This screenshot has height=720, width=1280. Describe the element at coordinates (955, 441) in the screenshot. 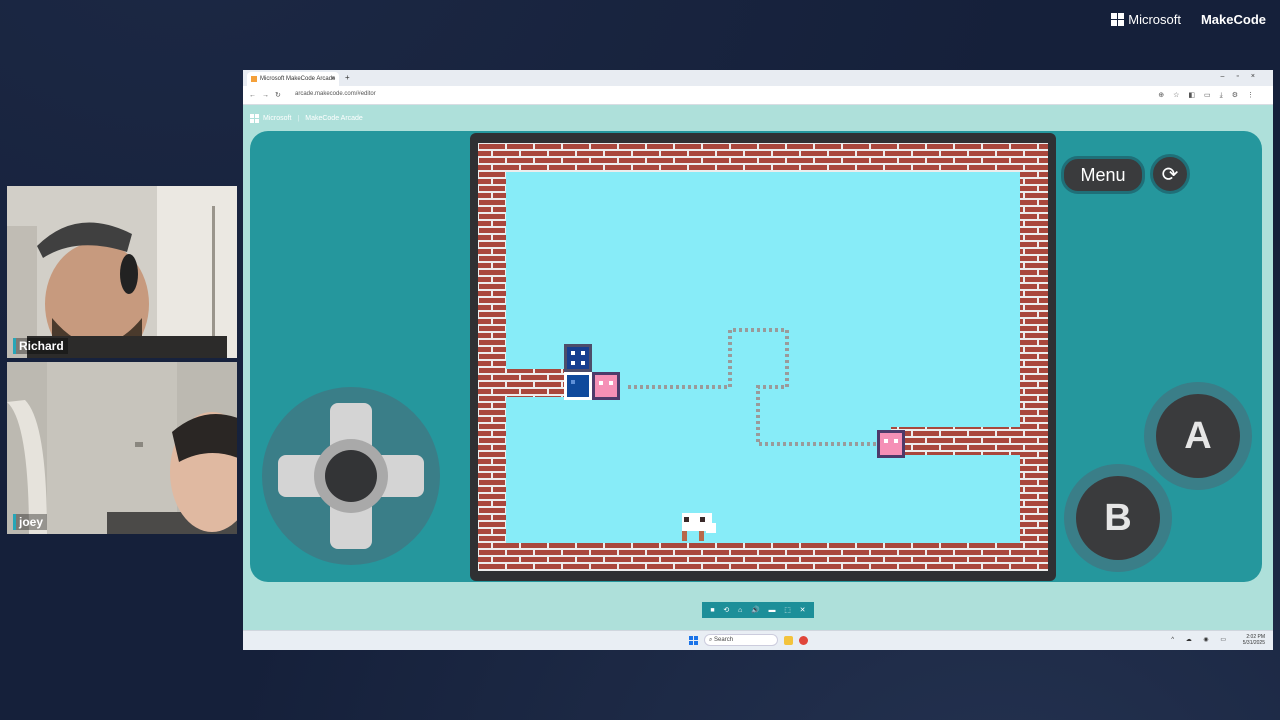

I see `right-brick-ledge` at that location.